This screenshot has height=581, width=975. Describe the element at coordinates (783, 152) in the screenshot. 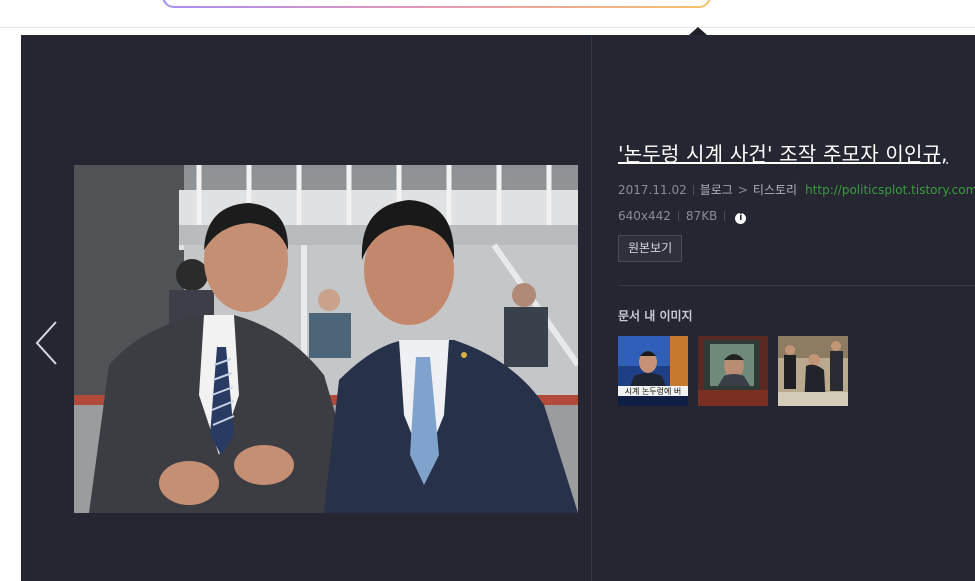

I see `image-title-link: '논두렁 시계 사건' 조작 주모자 이인규,` at that location.